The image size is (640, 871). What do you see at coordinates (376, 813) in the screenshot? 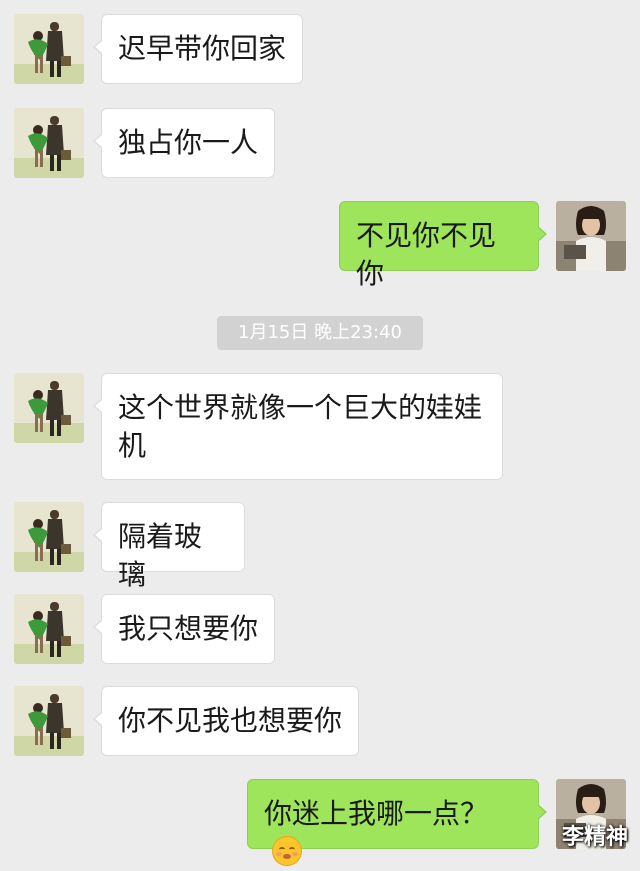
I see `message-text: 你迷上我哪一点？` at bounding box center [376, 813].